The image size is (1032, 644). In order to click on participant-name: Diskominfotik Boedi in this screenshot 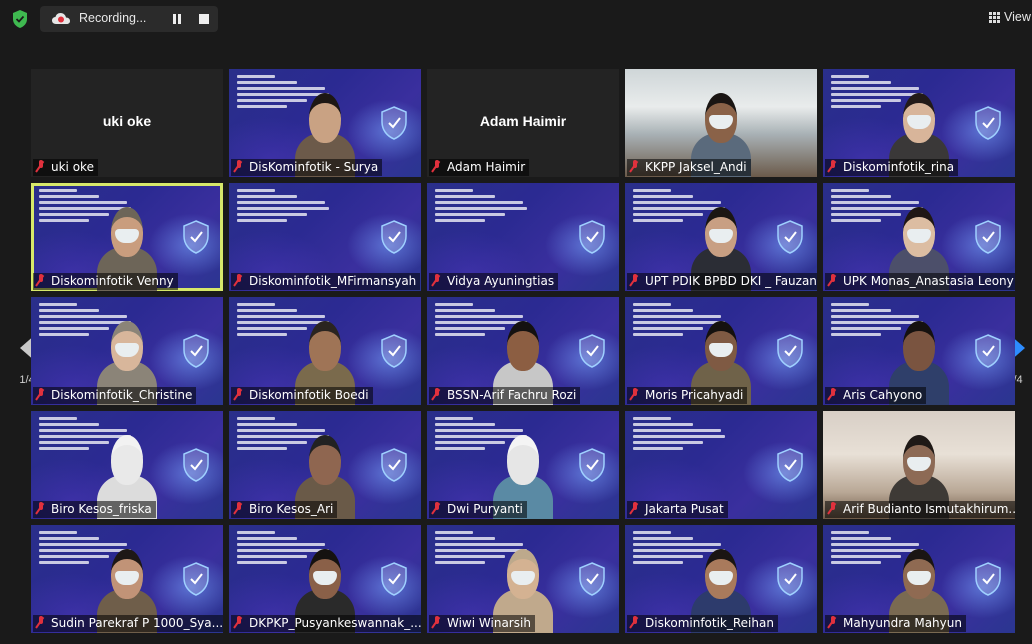, I will do `click(309, 395)`.